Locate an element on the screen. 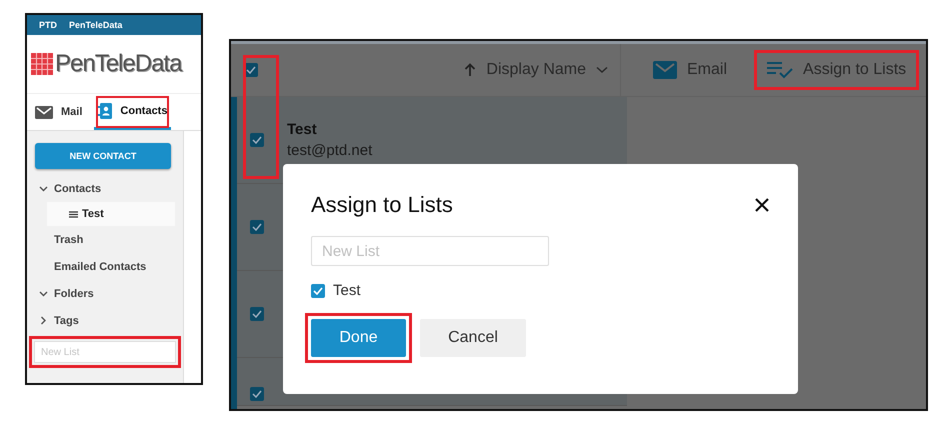  tree-item: Trash is located at coordinates (69, 240).